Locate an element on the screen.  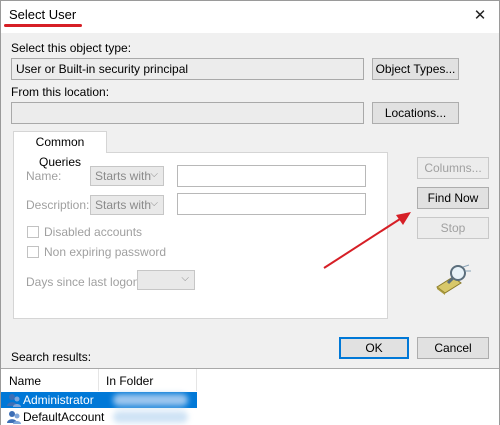
find-now-button: Find Now is located at coordinates (453, 198).